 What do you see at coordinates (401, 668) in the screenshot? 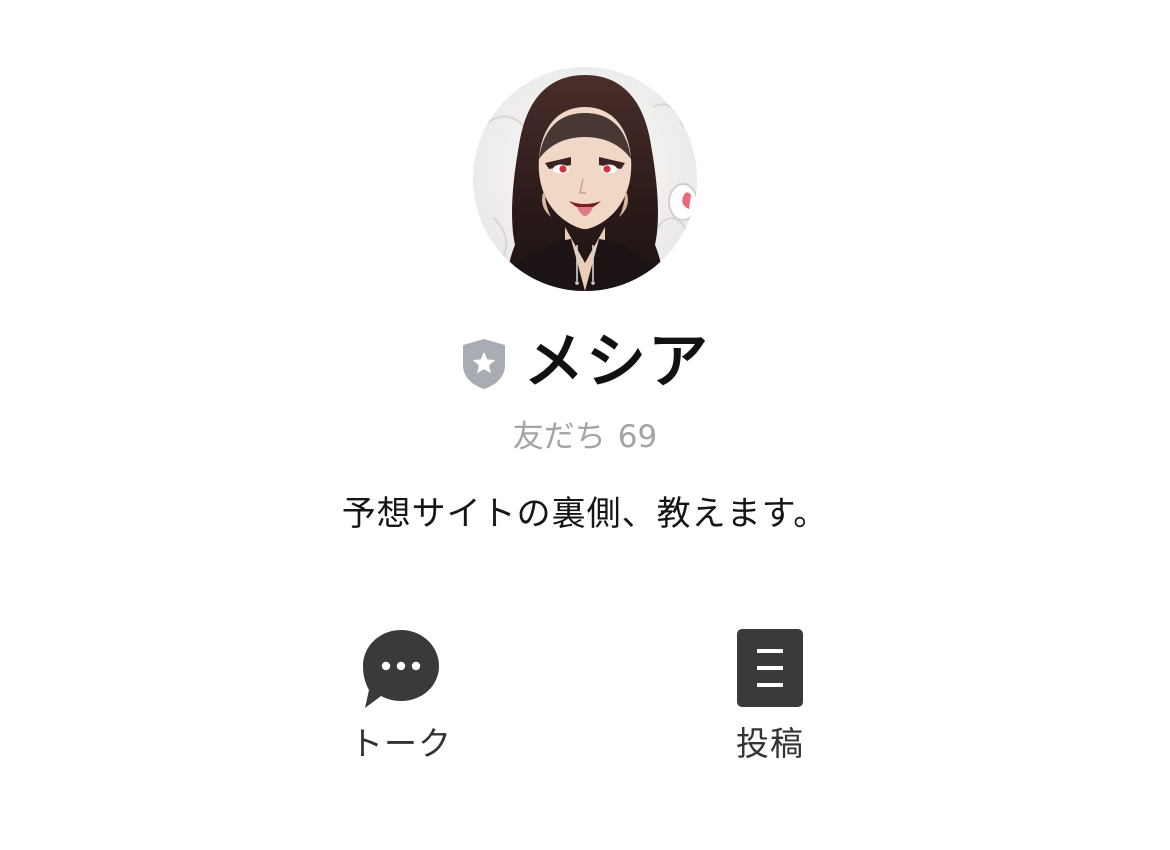
I see `chat-bubble-icon` at bounding box center [401, 668].